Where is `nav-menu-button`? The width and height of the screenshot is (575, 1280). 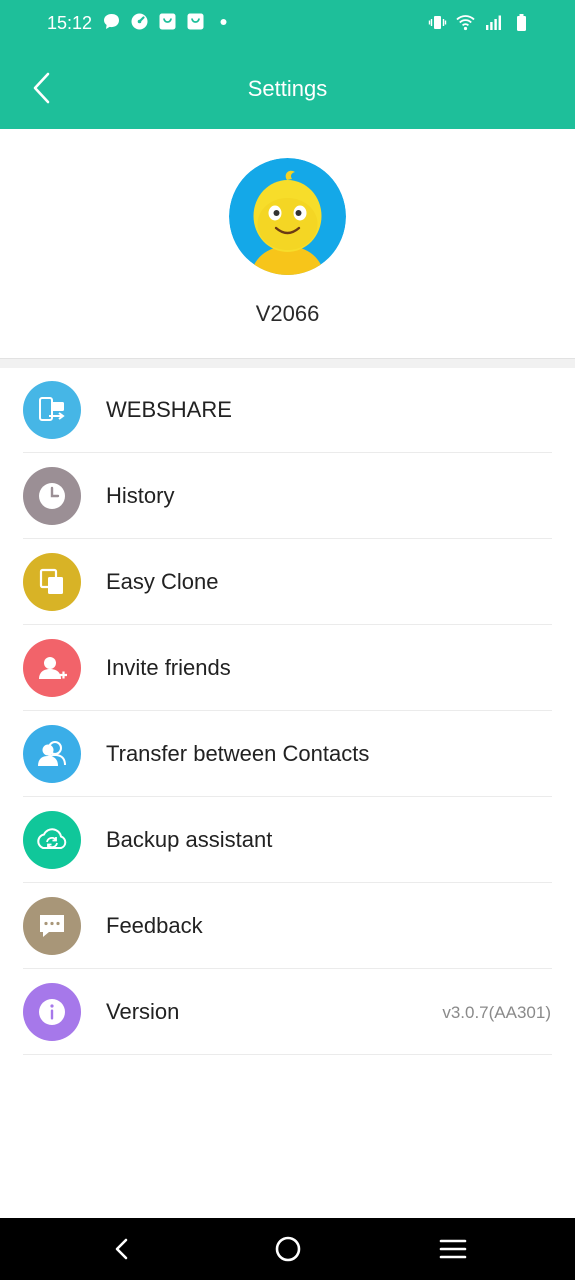 nav-menu-button is located at coordinates (453, 1249).